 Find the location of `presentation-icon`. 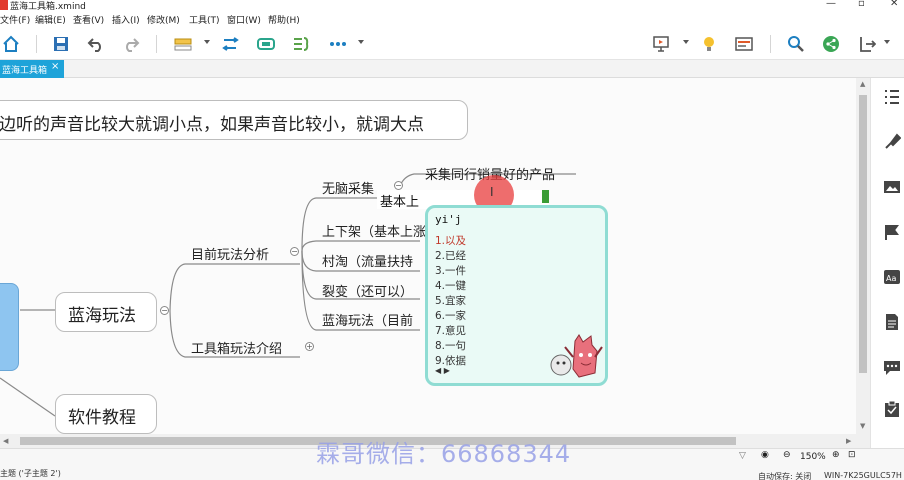

presentation-icon is located at coordinates (661, 44).